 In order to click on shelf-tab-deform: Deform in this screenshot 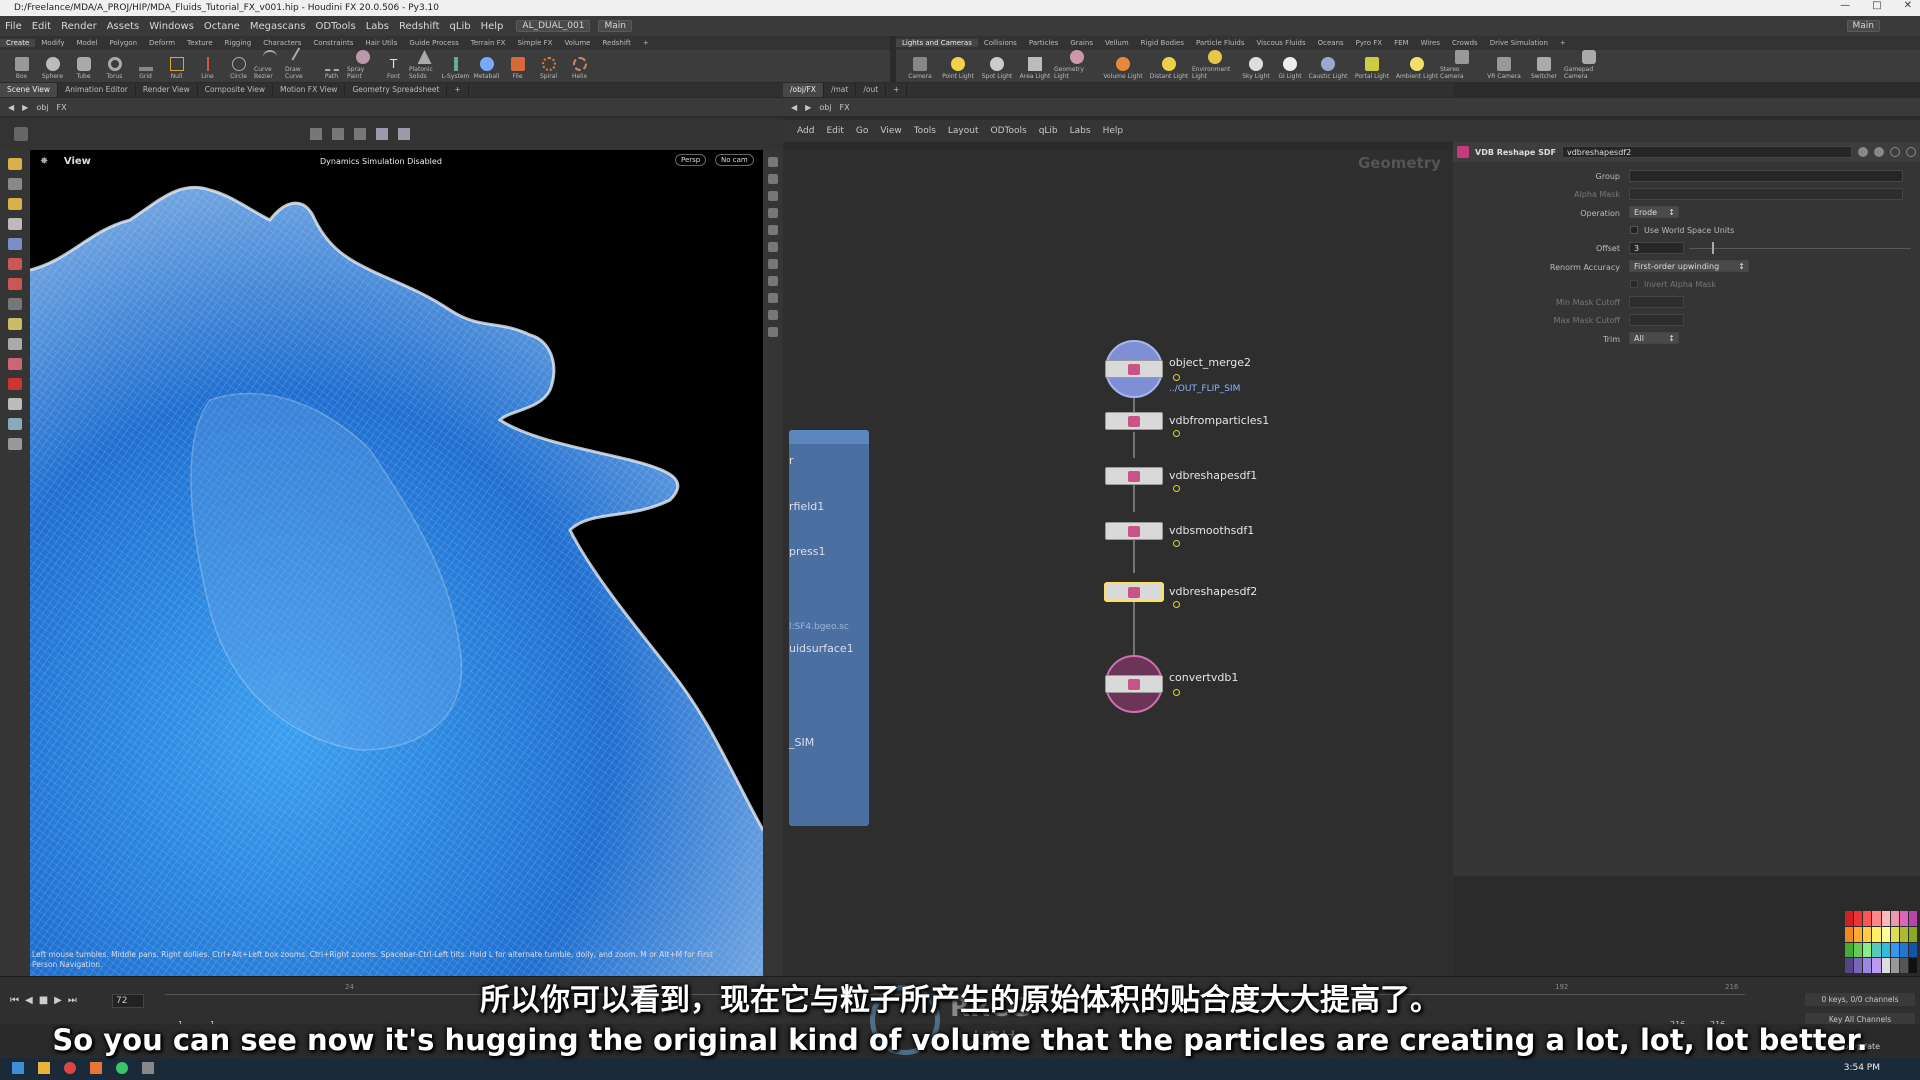, I will do `click(162, 43)`.